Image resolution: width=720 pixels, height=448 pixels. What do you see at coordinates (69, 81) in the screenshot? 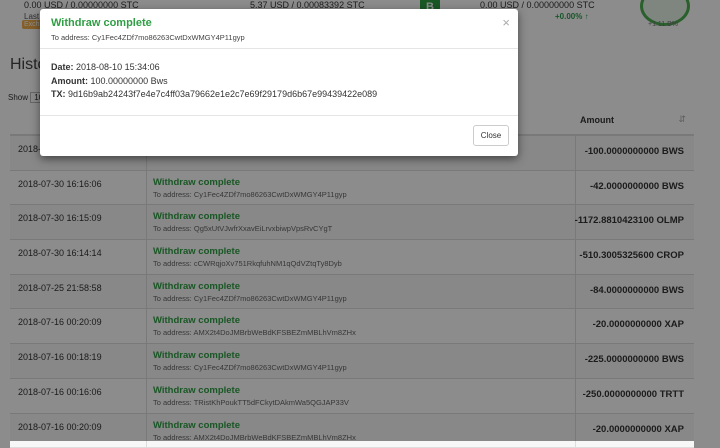
I see `amount-label: Amount:` at bounding box center [69, 81].